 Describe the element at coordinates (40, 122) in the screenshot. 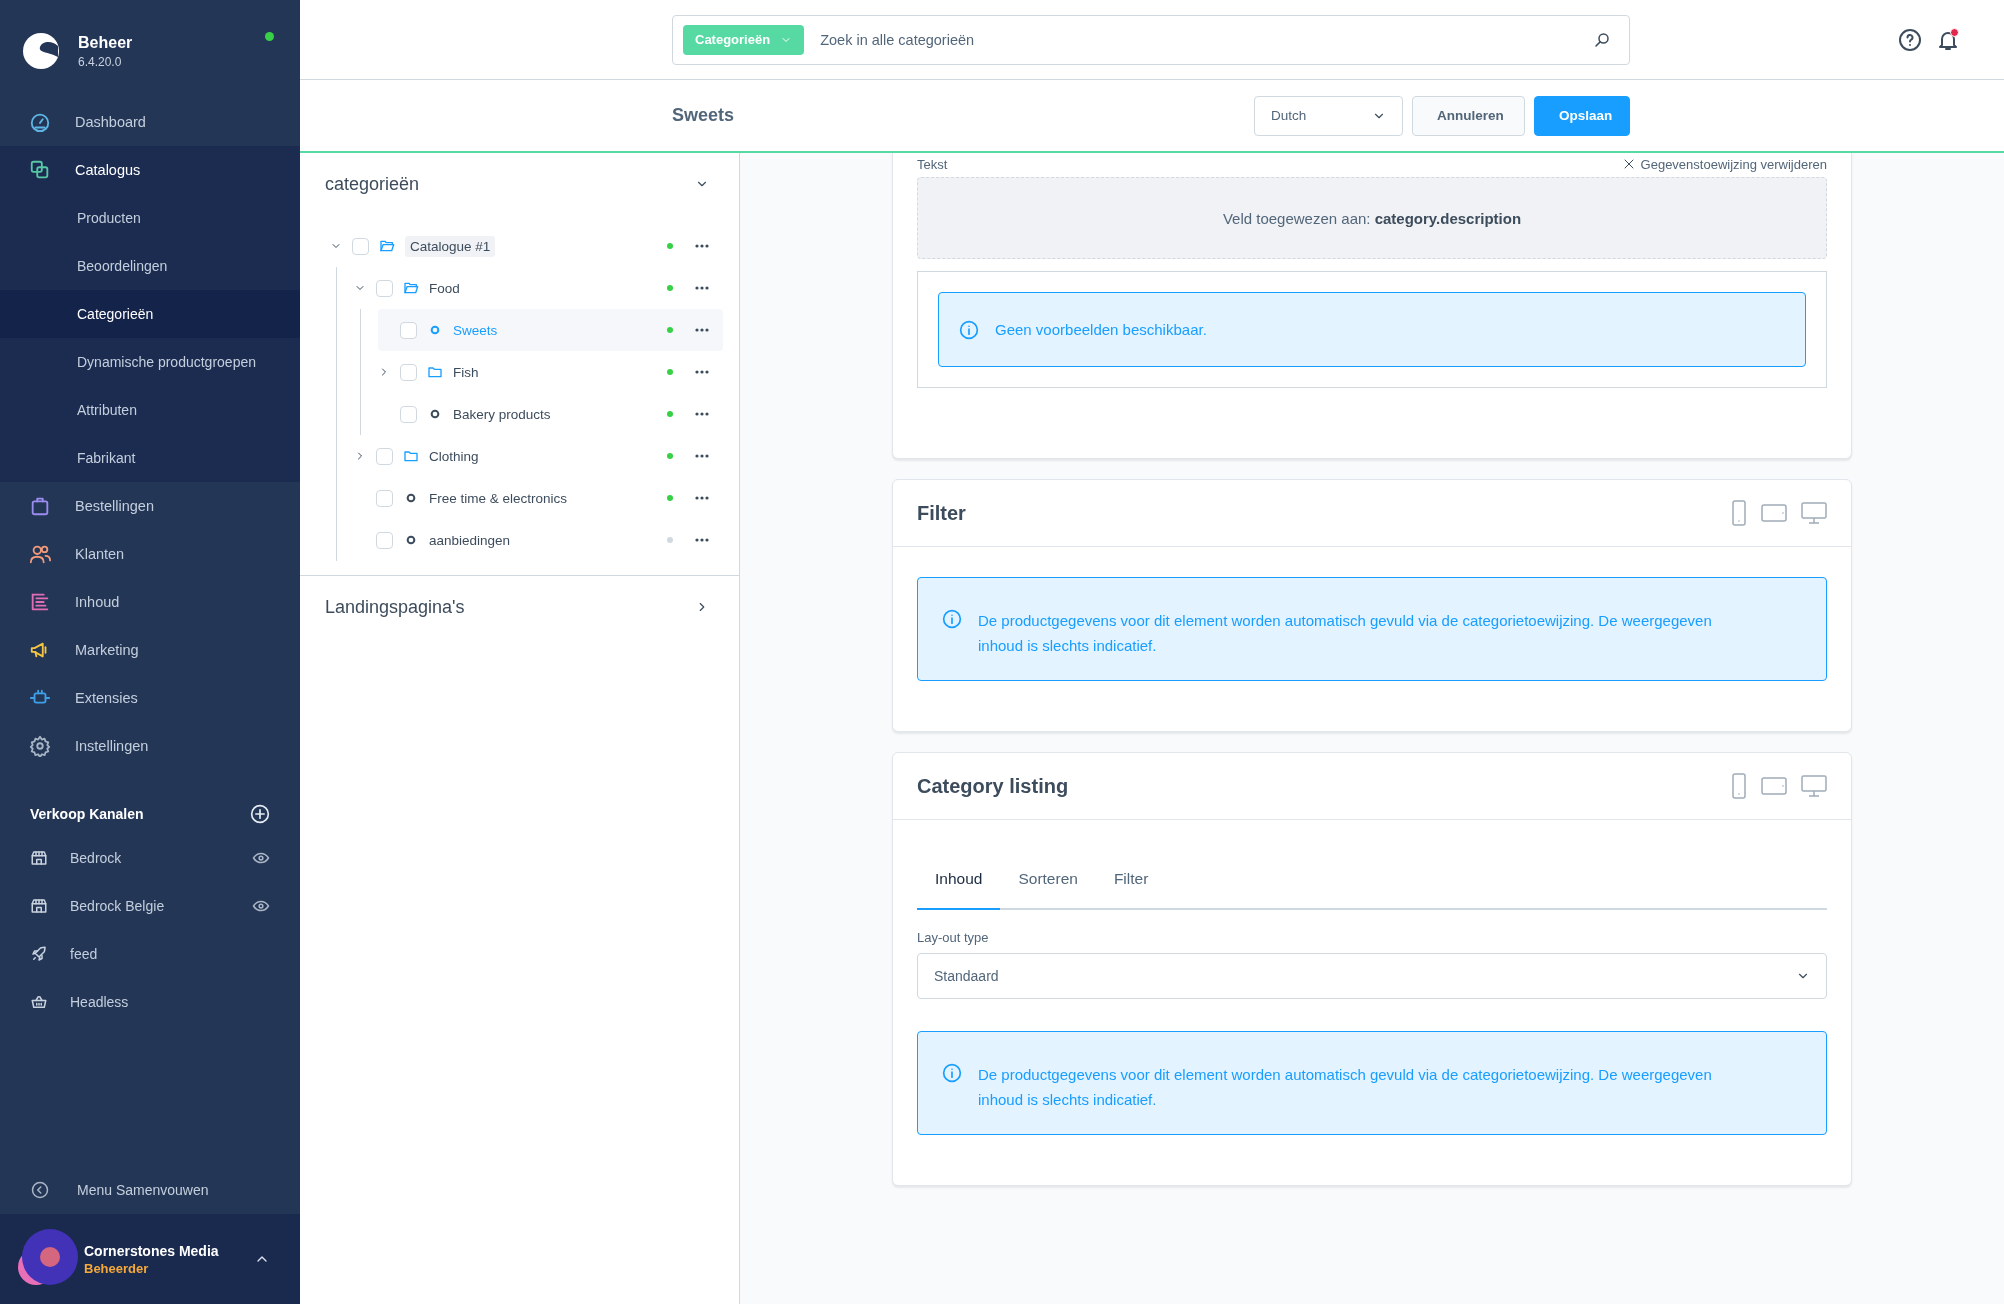

I see `dashboard-icon` at that location.